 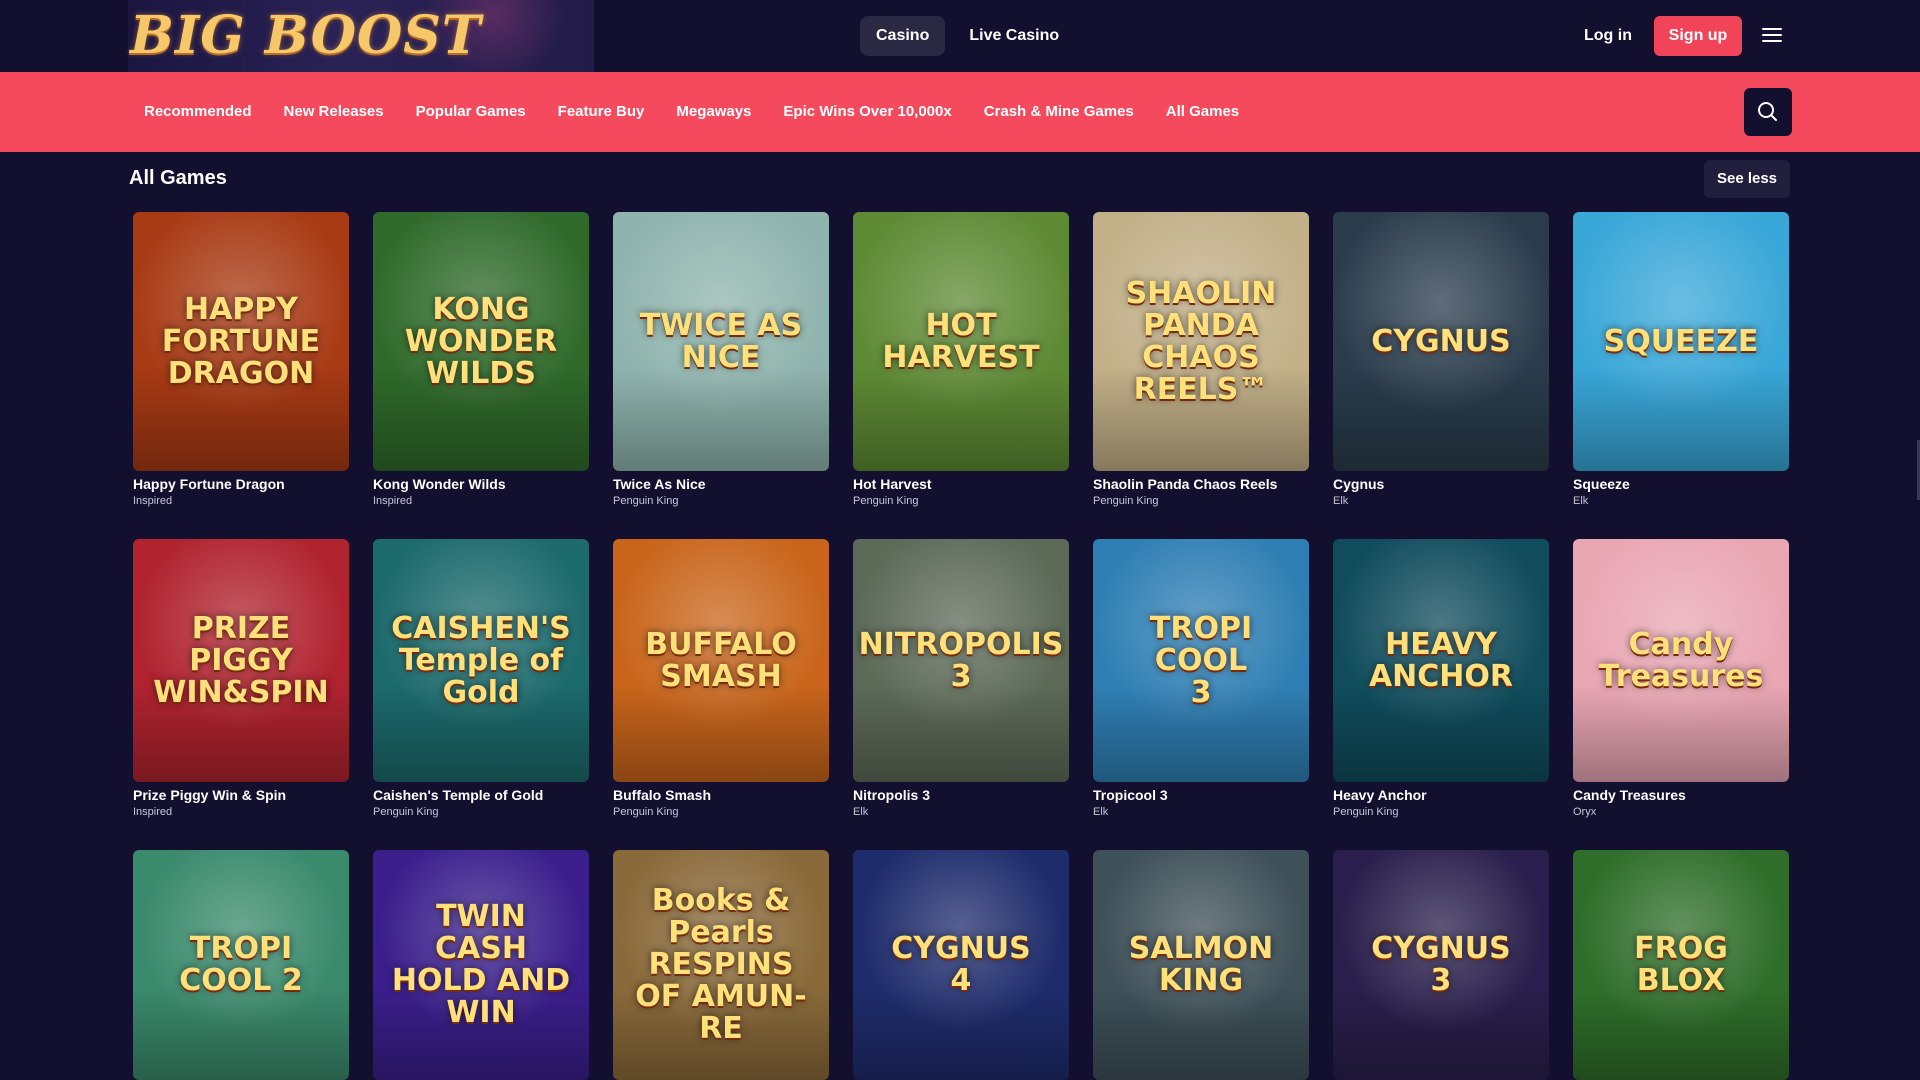 I want to click on search-icon, so click(x=1767, y=111).